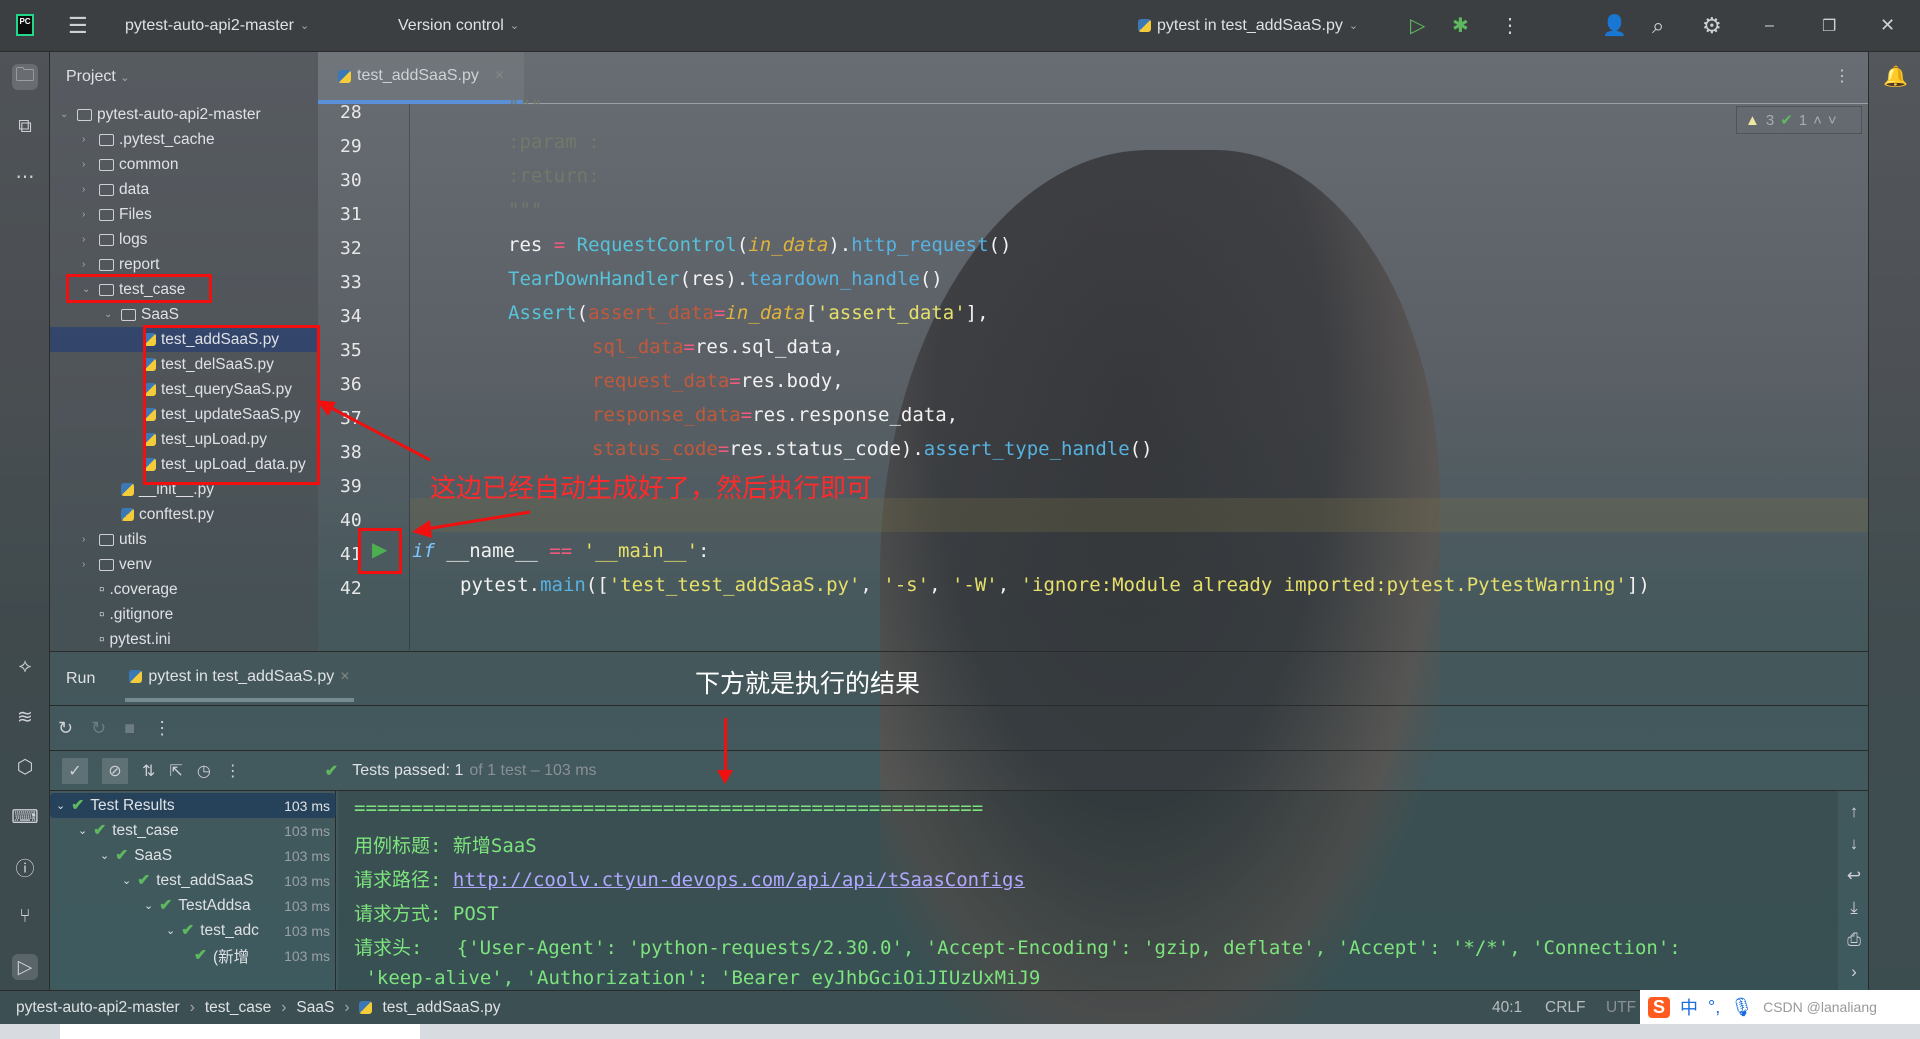 Image resolution: width=1920 pixels, height=1039 pixels. Describe the element at coordinates (75, 770) in the screenshot. I see `show-passed-icon: ✓` at that location.